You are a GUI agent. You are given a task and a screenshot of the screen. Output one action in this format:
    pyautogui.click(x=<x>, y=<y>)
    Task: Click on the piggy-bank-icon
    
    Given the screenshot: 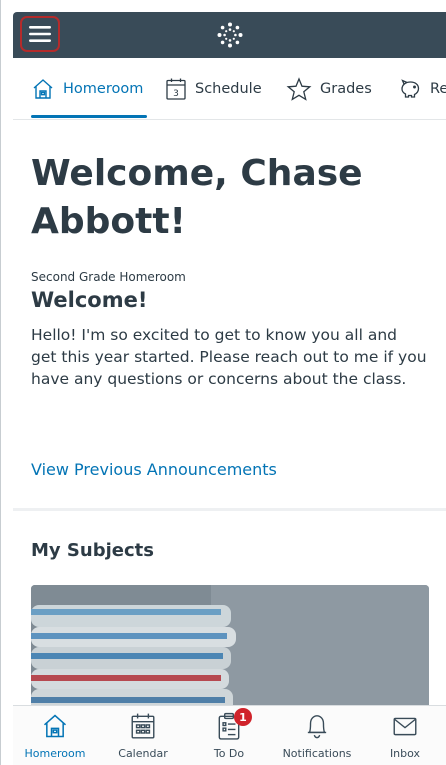 What is the action you would take?
    pyautogui.click(x=410, y=88)
    